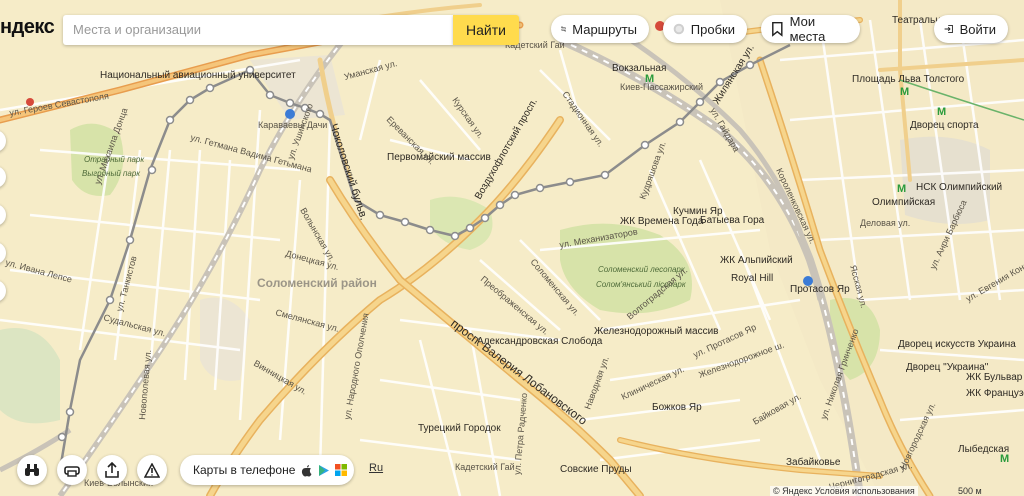 The width and height of the screenshot is (1024, 496). What do you see at coordinates (777, 29) in the screenshot?
I see `bookmark-icon` at bounding box center [777, 29].